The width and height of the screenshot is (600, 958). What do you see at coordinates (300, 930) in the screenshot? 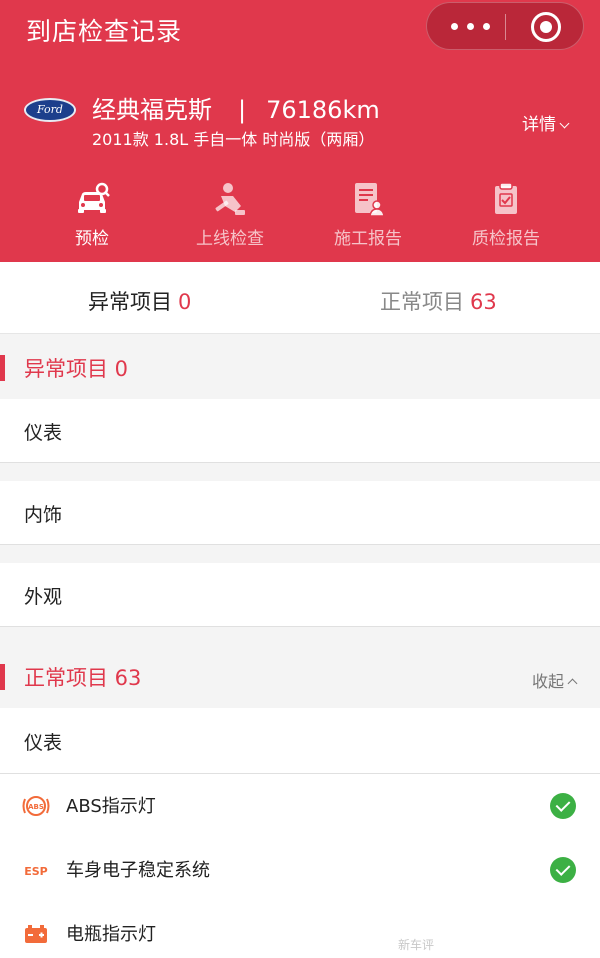
I see `check-item: 电瓶指示灯` at bounding box center [300, 930].